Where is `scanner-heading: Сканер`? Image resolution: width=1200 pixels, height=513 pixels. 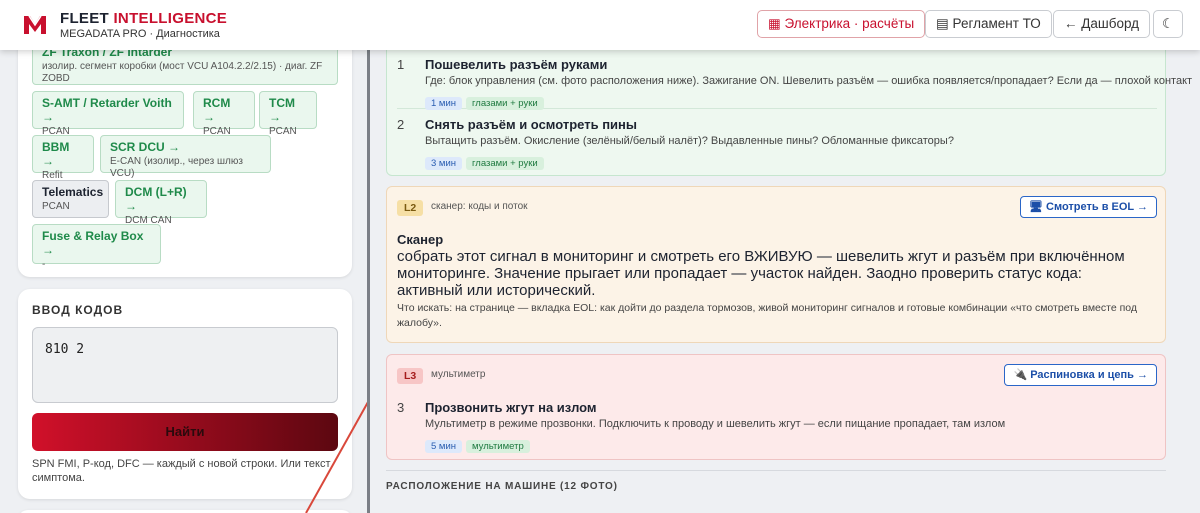 scanner-heading: Сканер is located at coordinates (420, 239).